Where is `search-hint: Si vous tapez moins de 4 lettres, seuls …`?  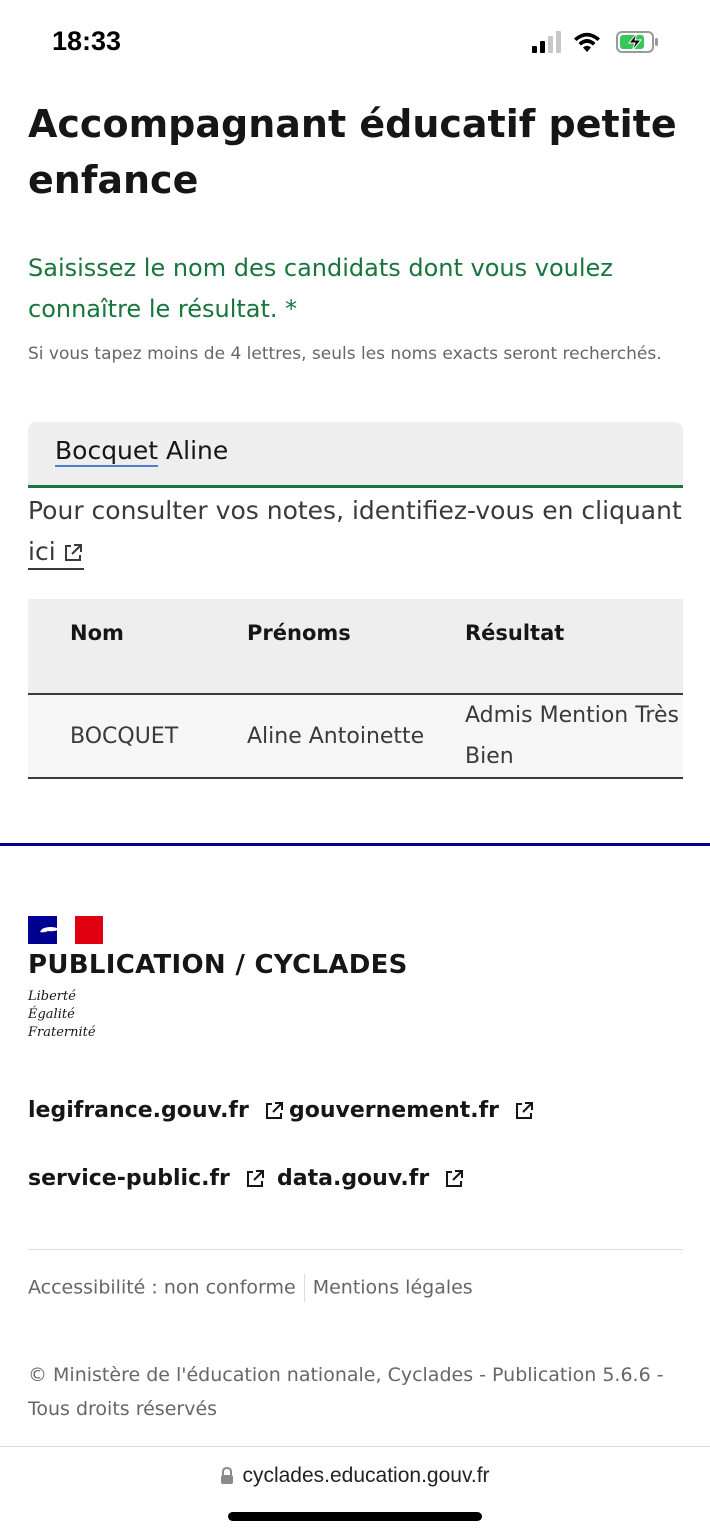 search-hint: Si vous tapez moins de 4 lettres, seuls … is located at coordinates (345, 354).